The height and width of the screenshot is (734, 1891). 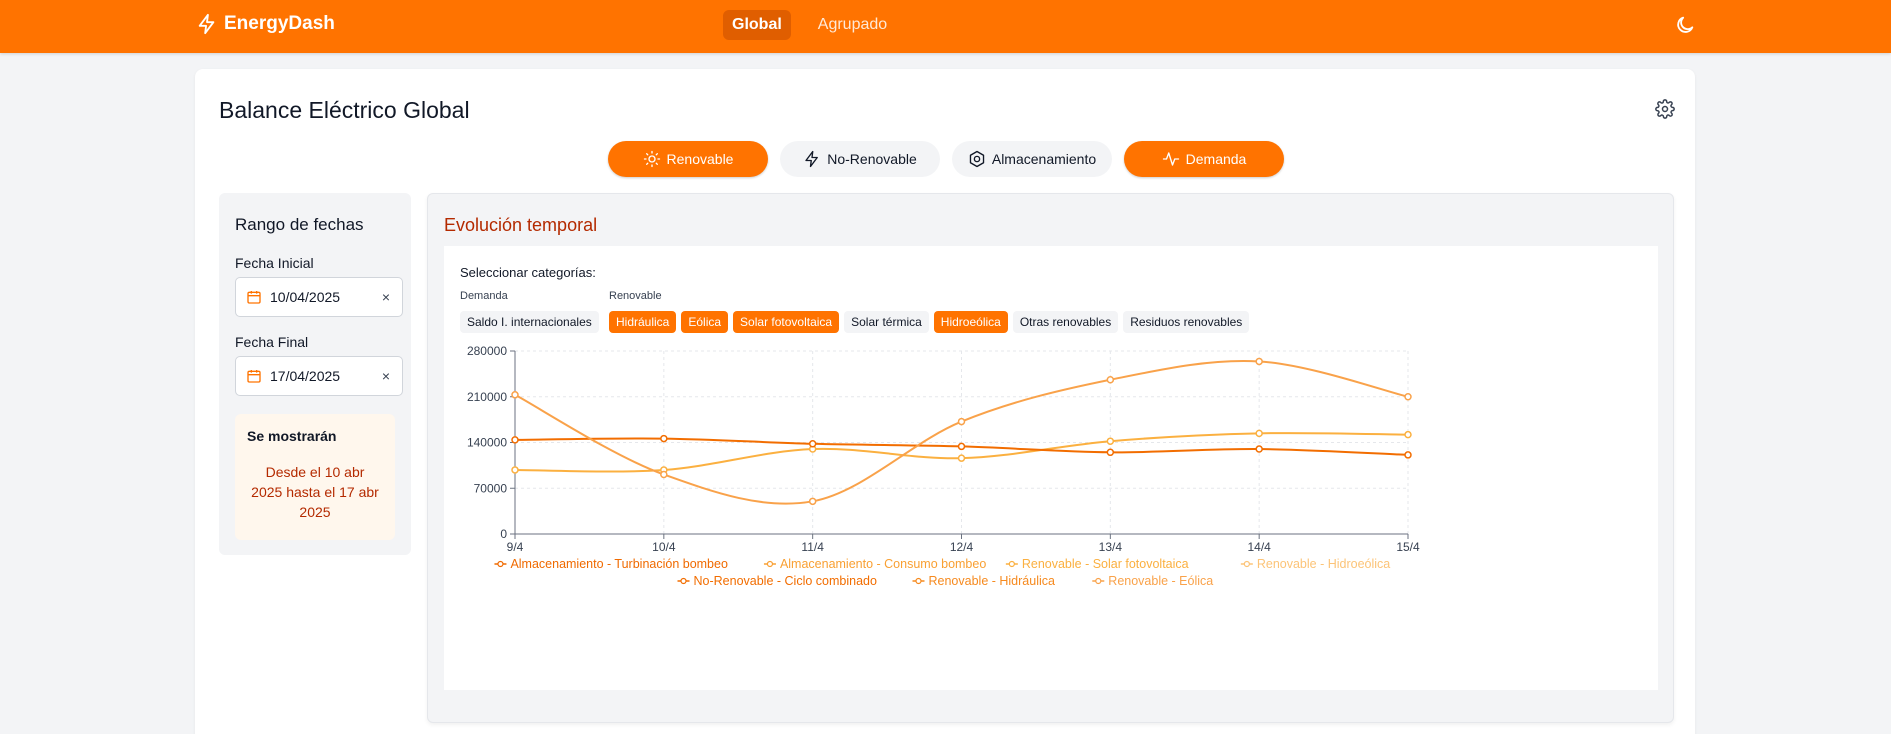 What do you see at coordinates (872, 159) in the screenshot?
I see `category-no-renovable-label: No-Renovable` at bounding box center [872, 159].